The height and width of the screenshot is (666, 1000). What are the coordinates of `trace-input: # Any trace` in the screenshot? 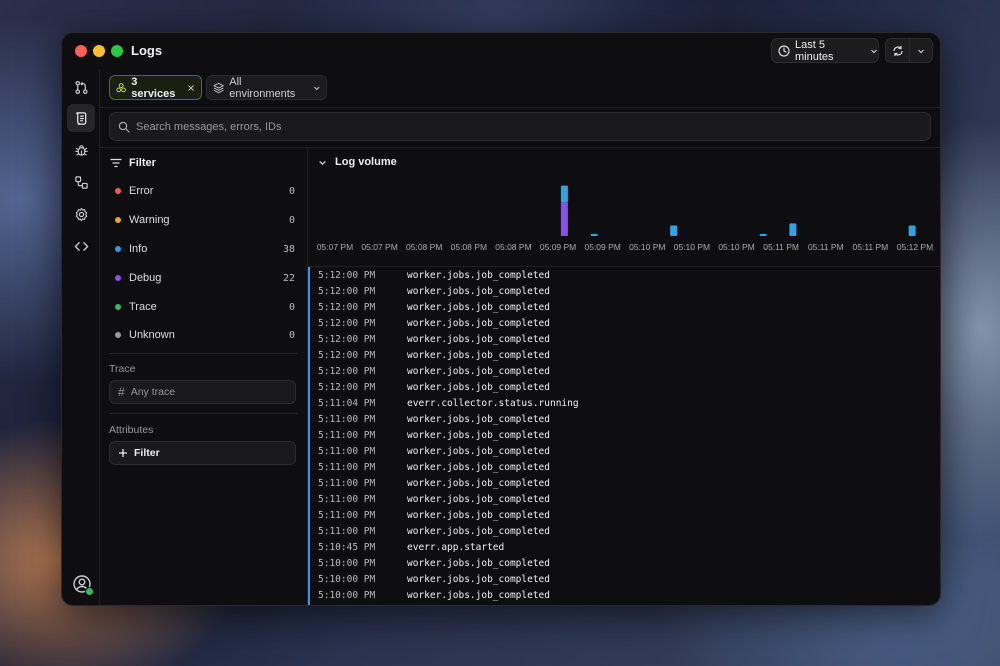 It's located at (202, 392).